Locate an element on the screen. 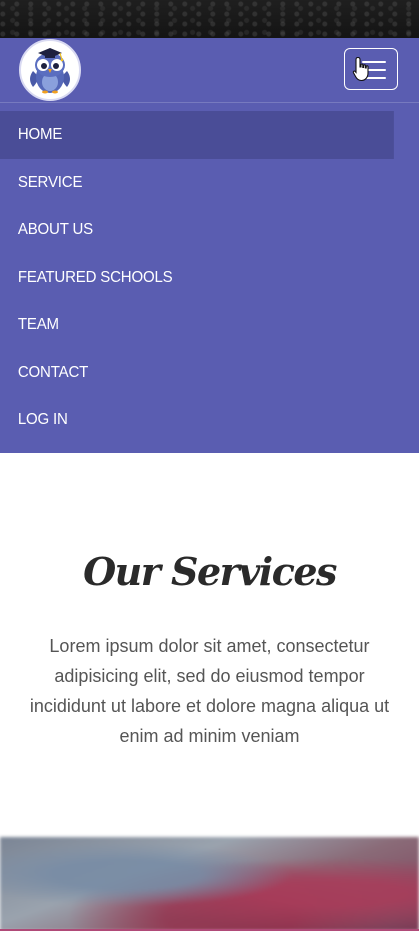  nav-item-about-us: ABOUT US is located at coordinates (197, 230).